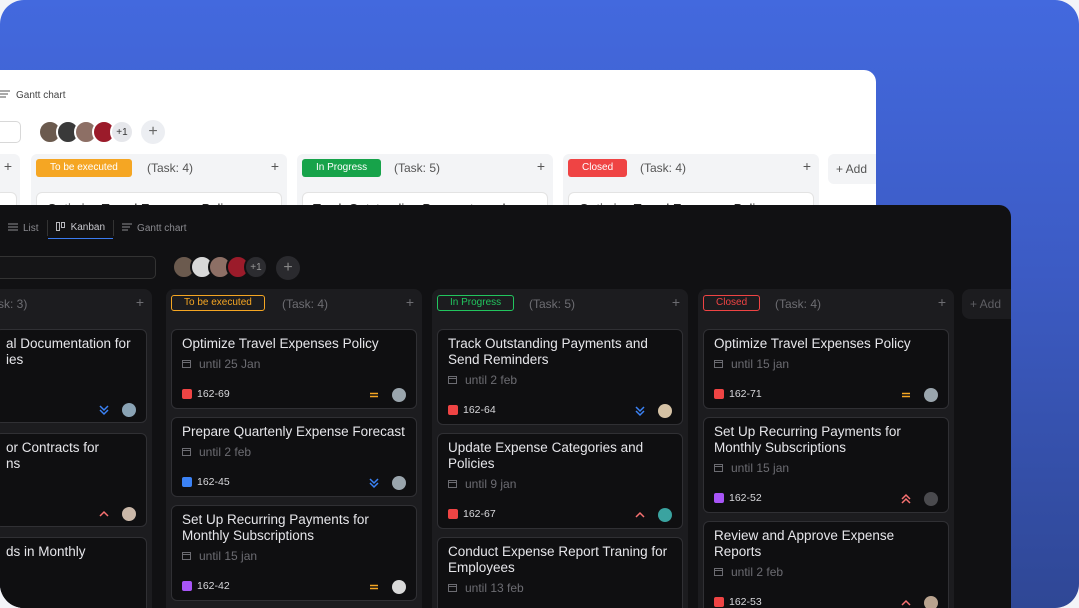 The width and height of the screenshot is (1079, 608). I want to click on task-count: sk: 3), so click(14, 304).